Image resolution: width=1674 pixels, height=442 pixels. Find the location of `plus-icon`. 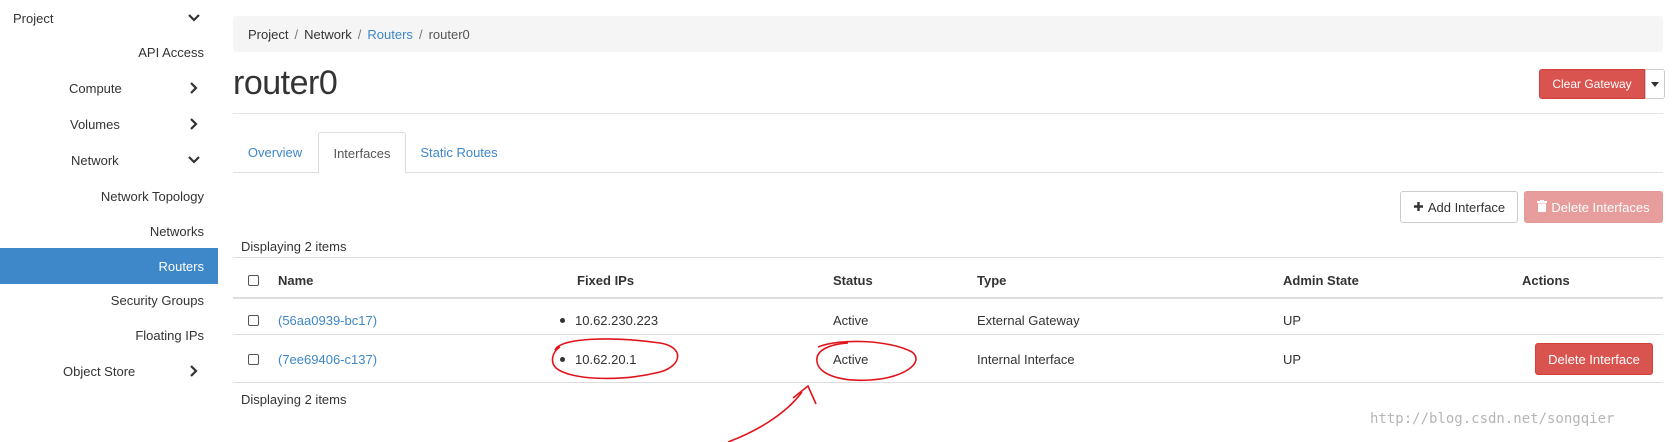

plus-icon is located at coordinates (1418, 207).